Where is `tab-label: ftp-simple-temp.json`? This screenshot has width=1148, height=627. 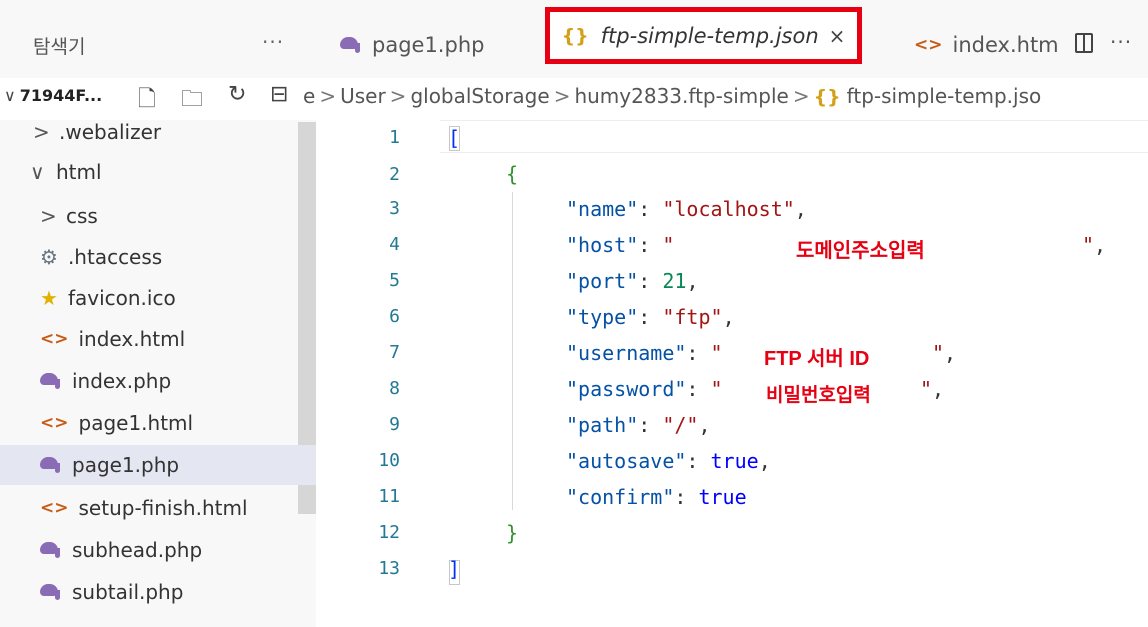 tab-label: ftp-simple-temp.json is located at coordinates (709, 35).